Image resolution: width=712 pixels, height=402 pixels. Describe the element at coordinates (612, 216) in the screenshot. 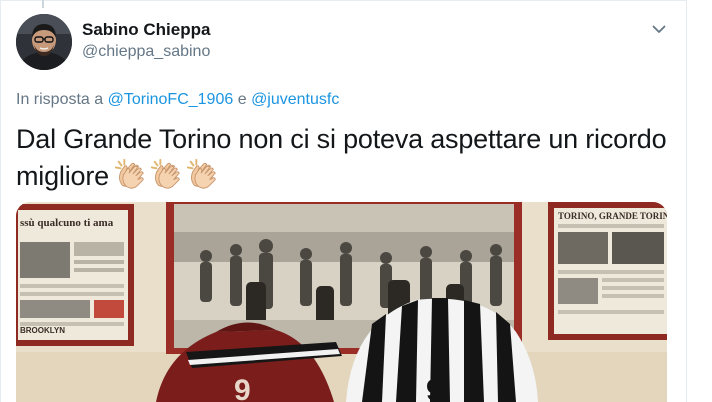

I see `right-newspaper-headline: TORINO, GRANDE TORIN` at that location.